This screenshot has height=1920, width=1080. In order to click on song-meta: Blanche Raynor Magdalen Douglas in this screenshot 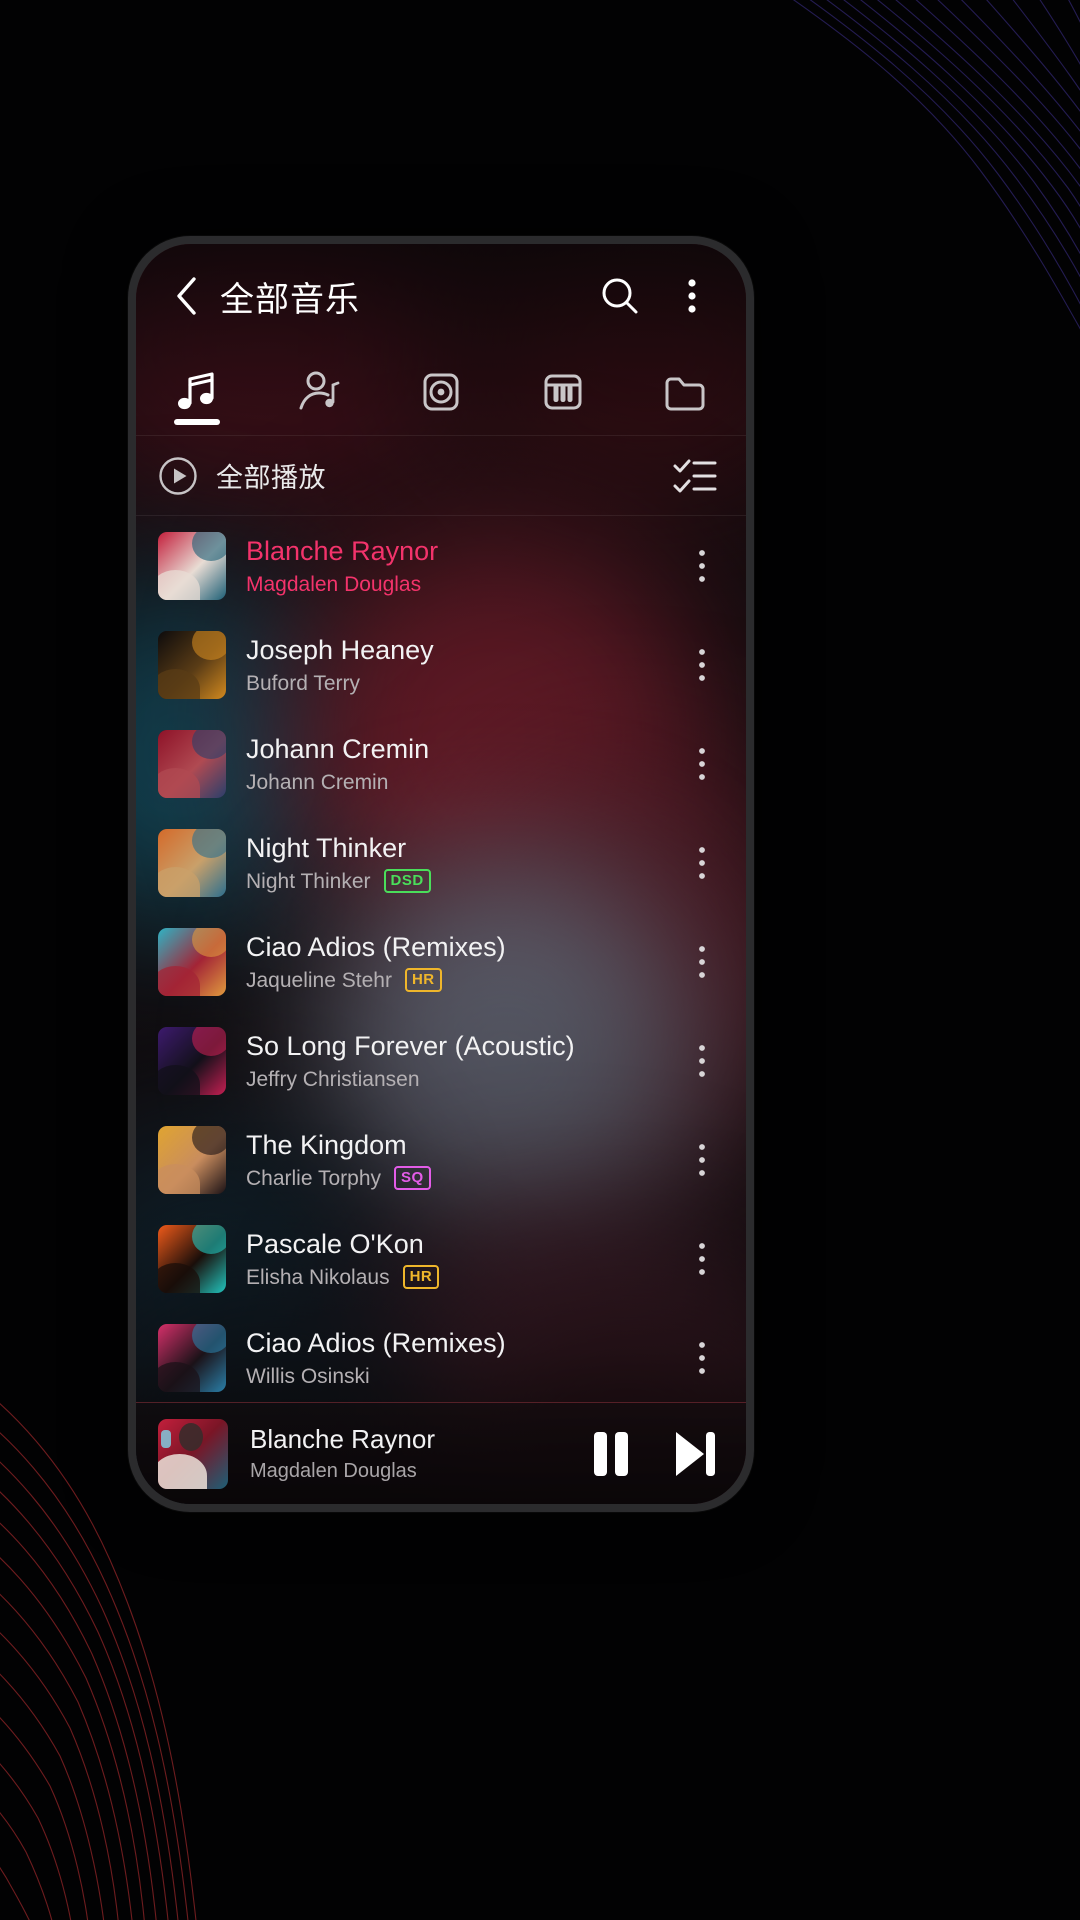, I will do `click(461, 566)`.